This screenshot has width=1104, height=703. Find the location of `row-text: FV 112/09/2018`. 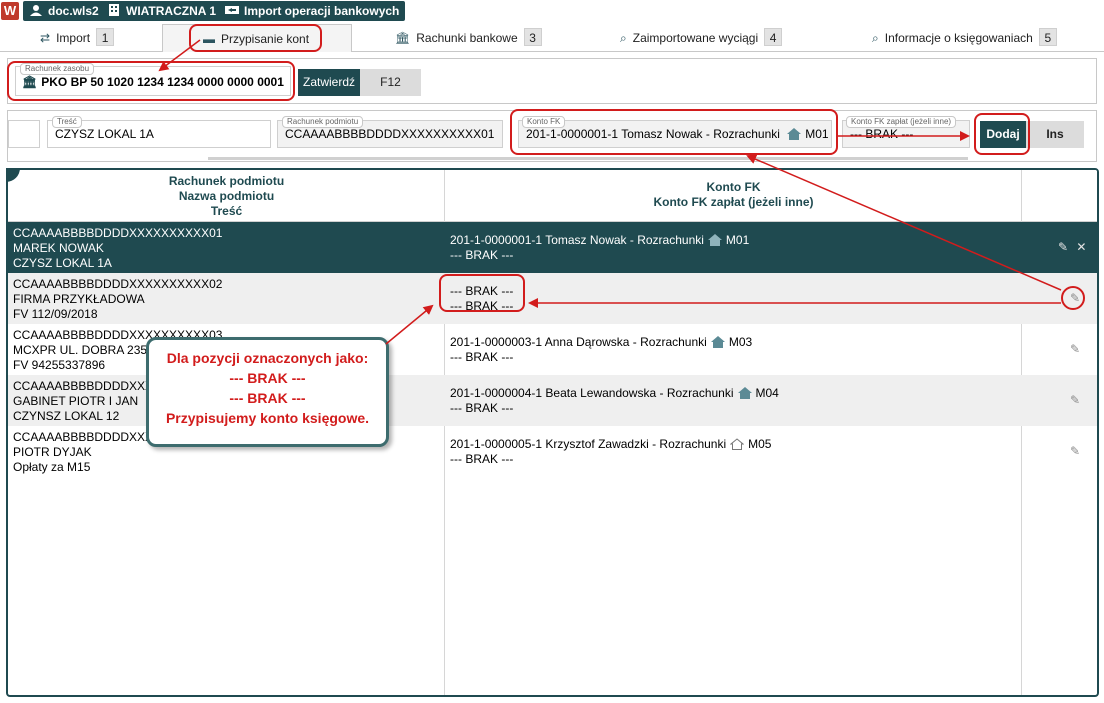

row-text: FV 112/09/2018 is located at coordinates (55, 314).